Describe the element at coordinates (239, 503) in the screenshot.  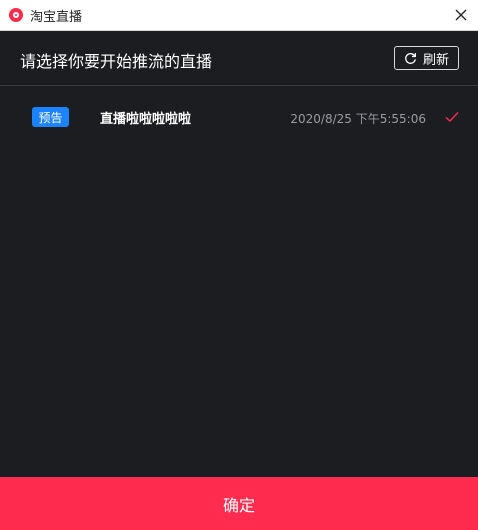
I see `confirm-button: 确定` at that location.